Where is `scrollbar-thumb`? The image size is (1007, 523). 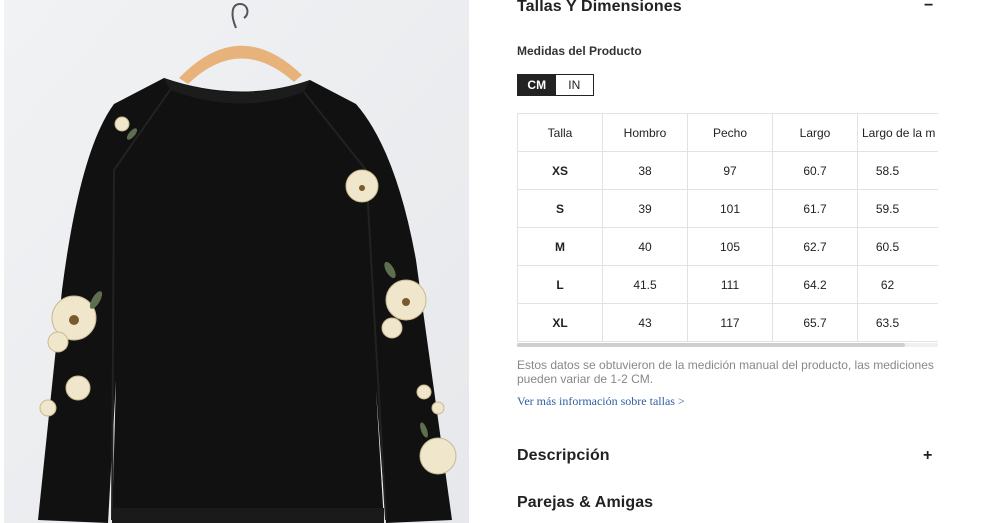 scrollbar-thumb is located at coordinates (711, 345).